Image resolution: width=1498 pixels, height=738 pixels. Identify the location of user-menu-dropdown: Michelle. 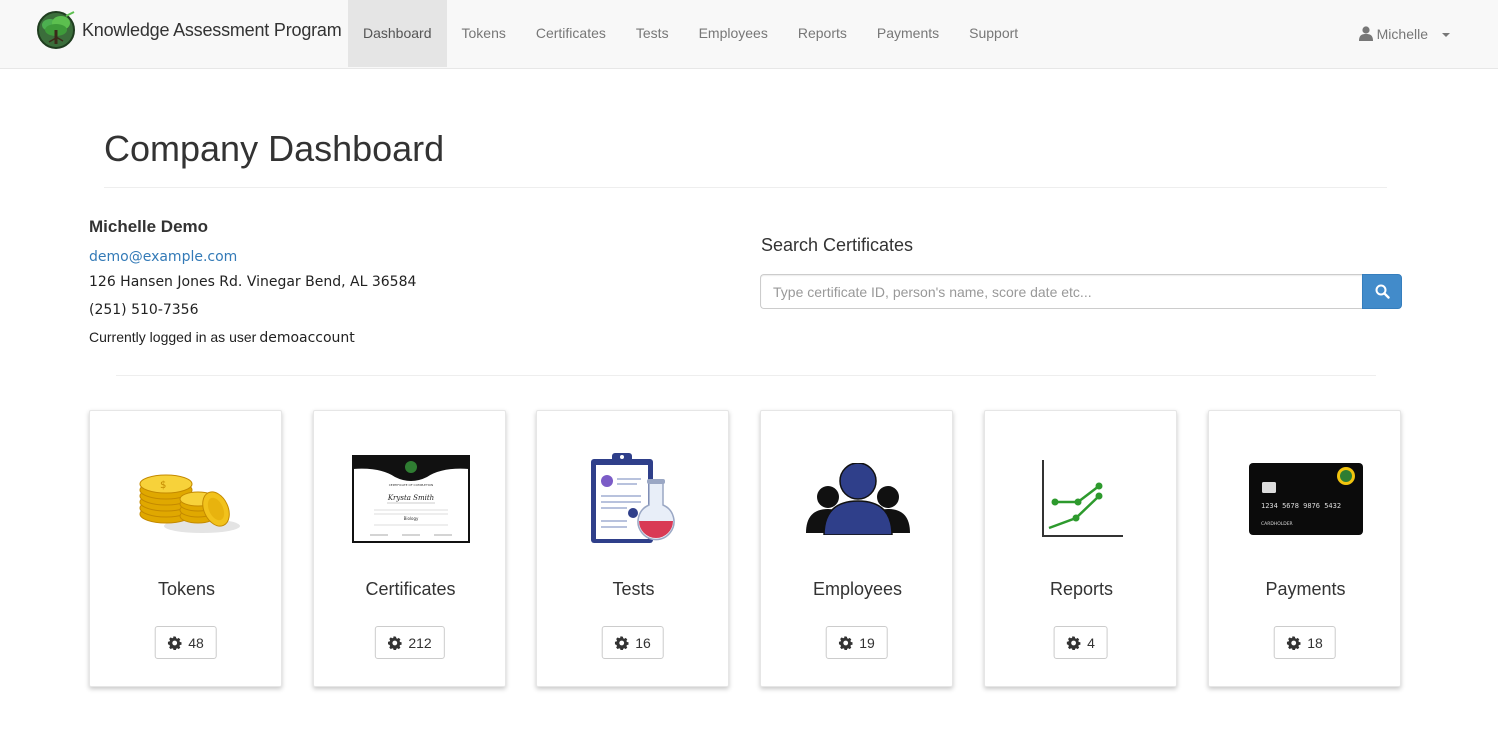
(1404, 33).